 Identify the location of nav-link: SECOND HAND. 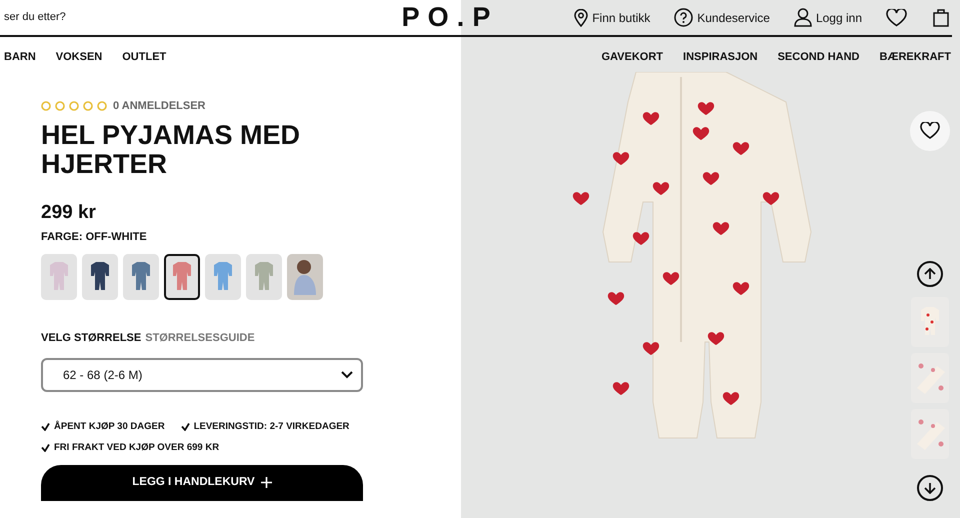
(819, 57).